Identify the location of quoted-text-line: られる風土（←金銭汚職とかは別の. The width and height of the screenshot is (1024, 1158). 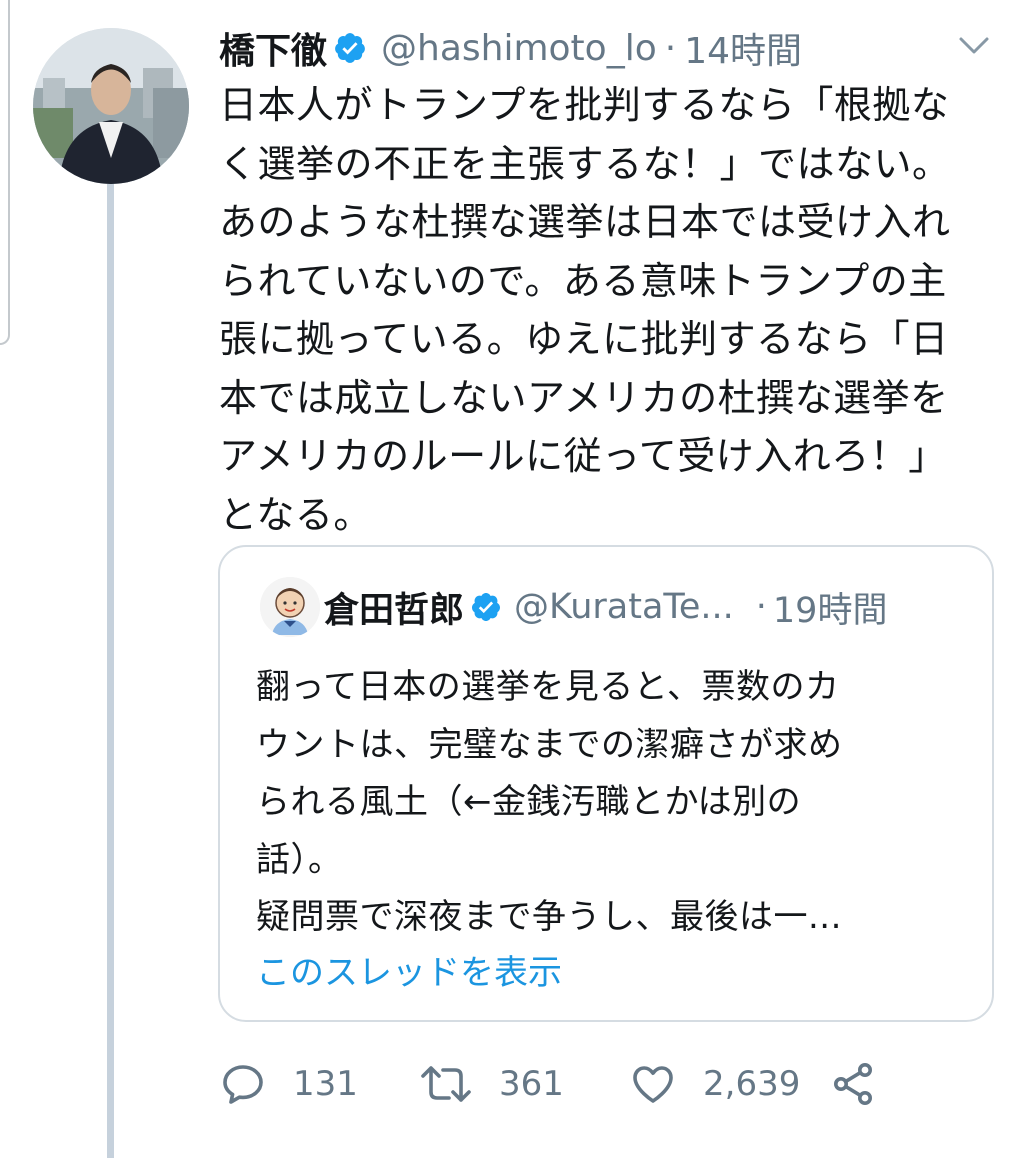
(529, 802).